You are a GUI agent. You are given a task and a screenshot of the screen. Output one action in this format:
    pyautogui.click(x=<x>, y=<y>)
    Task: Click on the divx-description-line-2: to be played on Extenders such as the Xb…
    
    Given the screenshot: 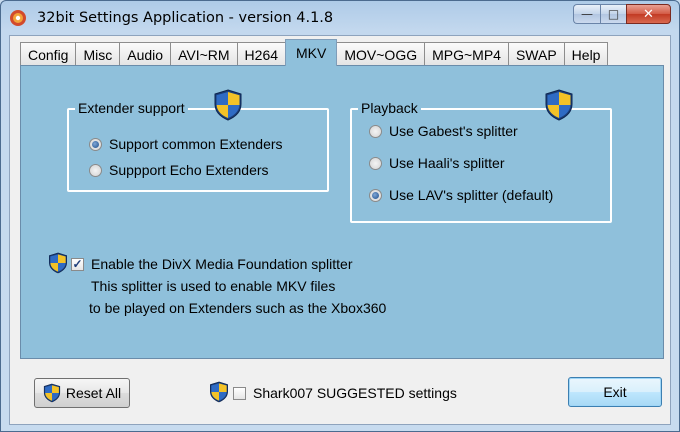 What is the action you would take?
    pyautogui.click(x=238, y=308)
    